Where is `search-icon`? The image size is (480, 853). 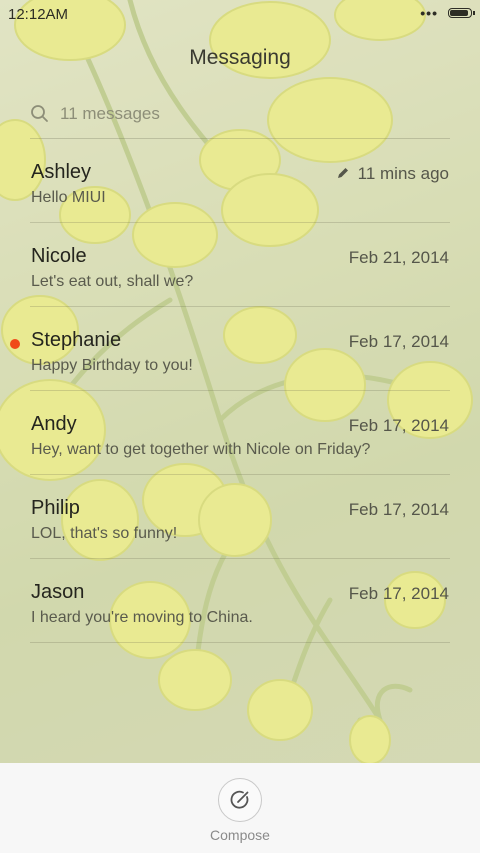 search-icon is located at coordinates (39, 113).